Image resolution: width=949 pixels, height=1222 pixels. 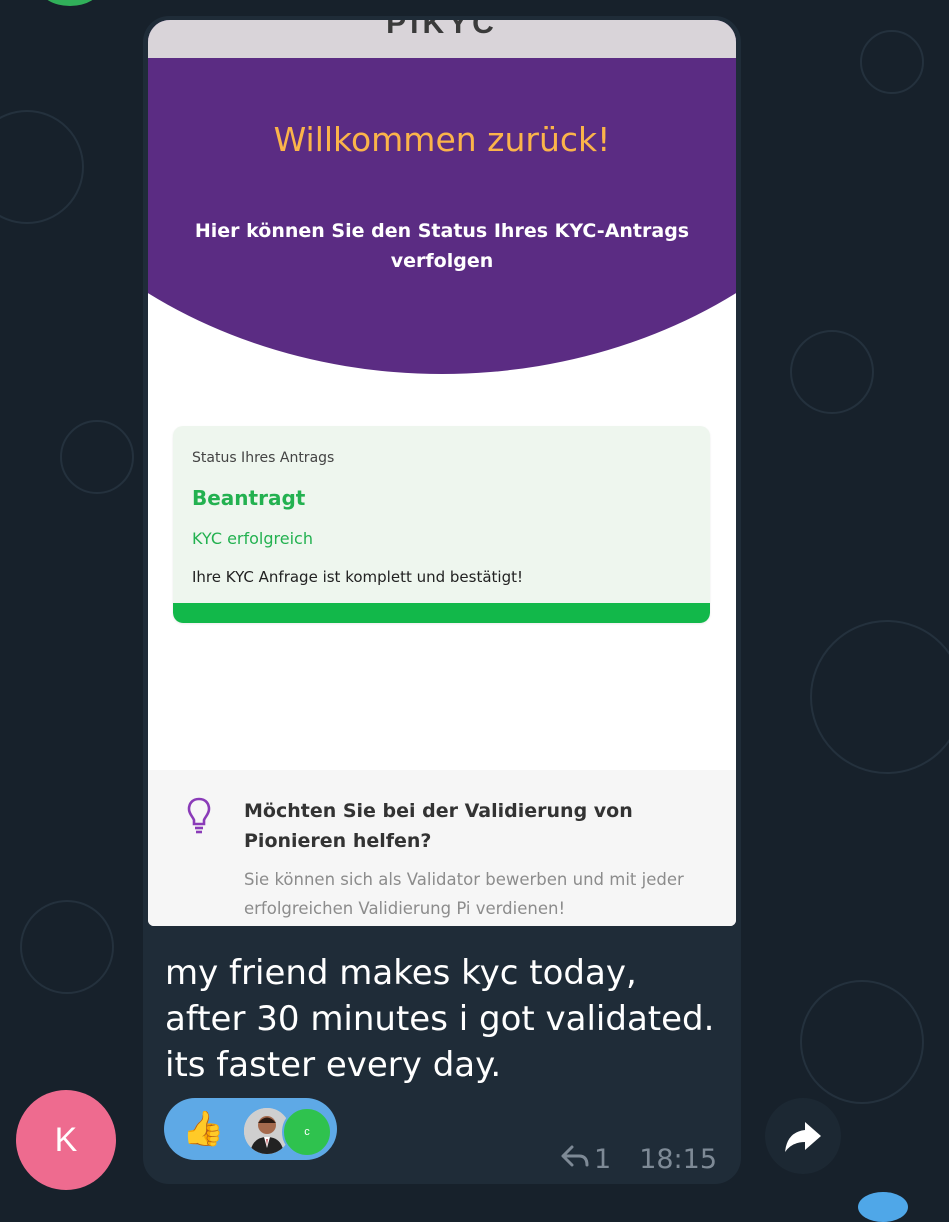 I want to click on status-progress-bar, so click(x=441, y=613).